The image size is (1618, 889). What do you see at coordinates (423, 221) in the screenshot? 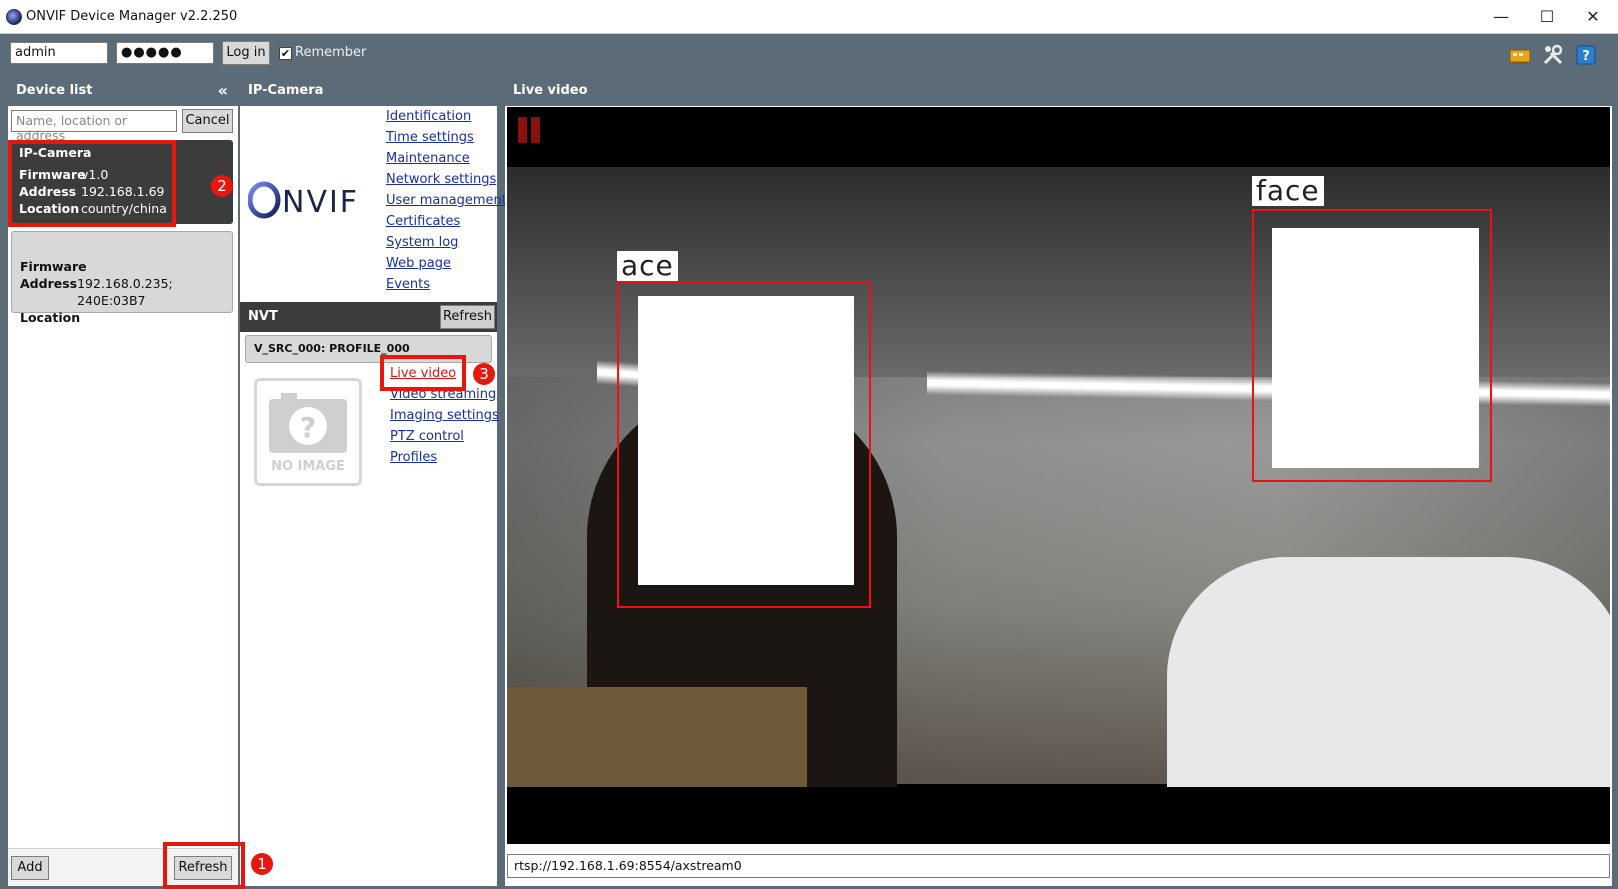
I see `link-certificates: Certificates` at bounding box center [423, 221].